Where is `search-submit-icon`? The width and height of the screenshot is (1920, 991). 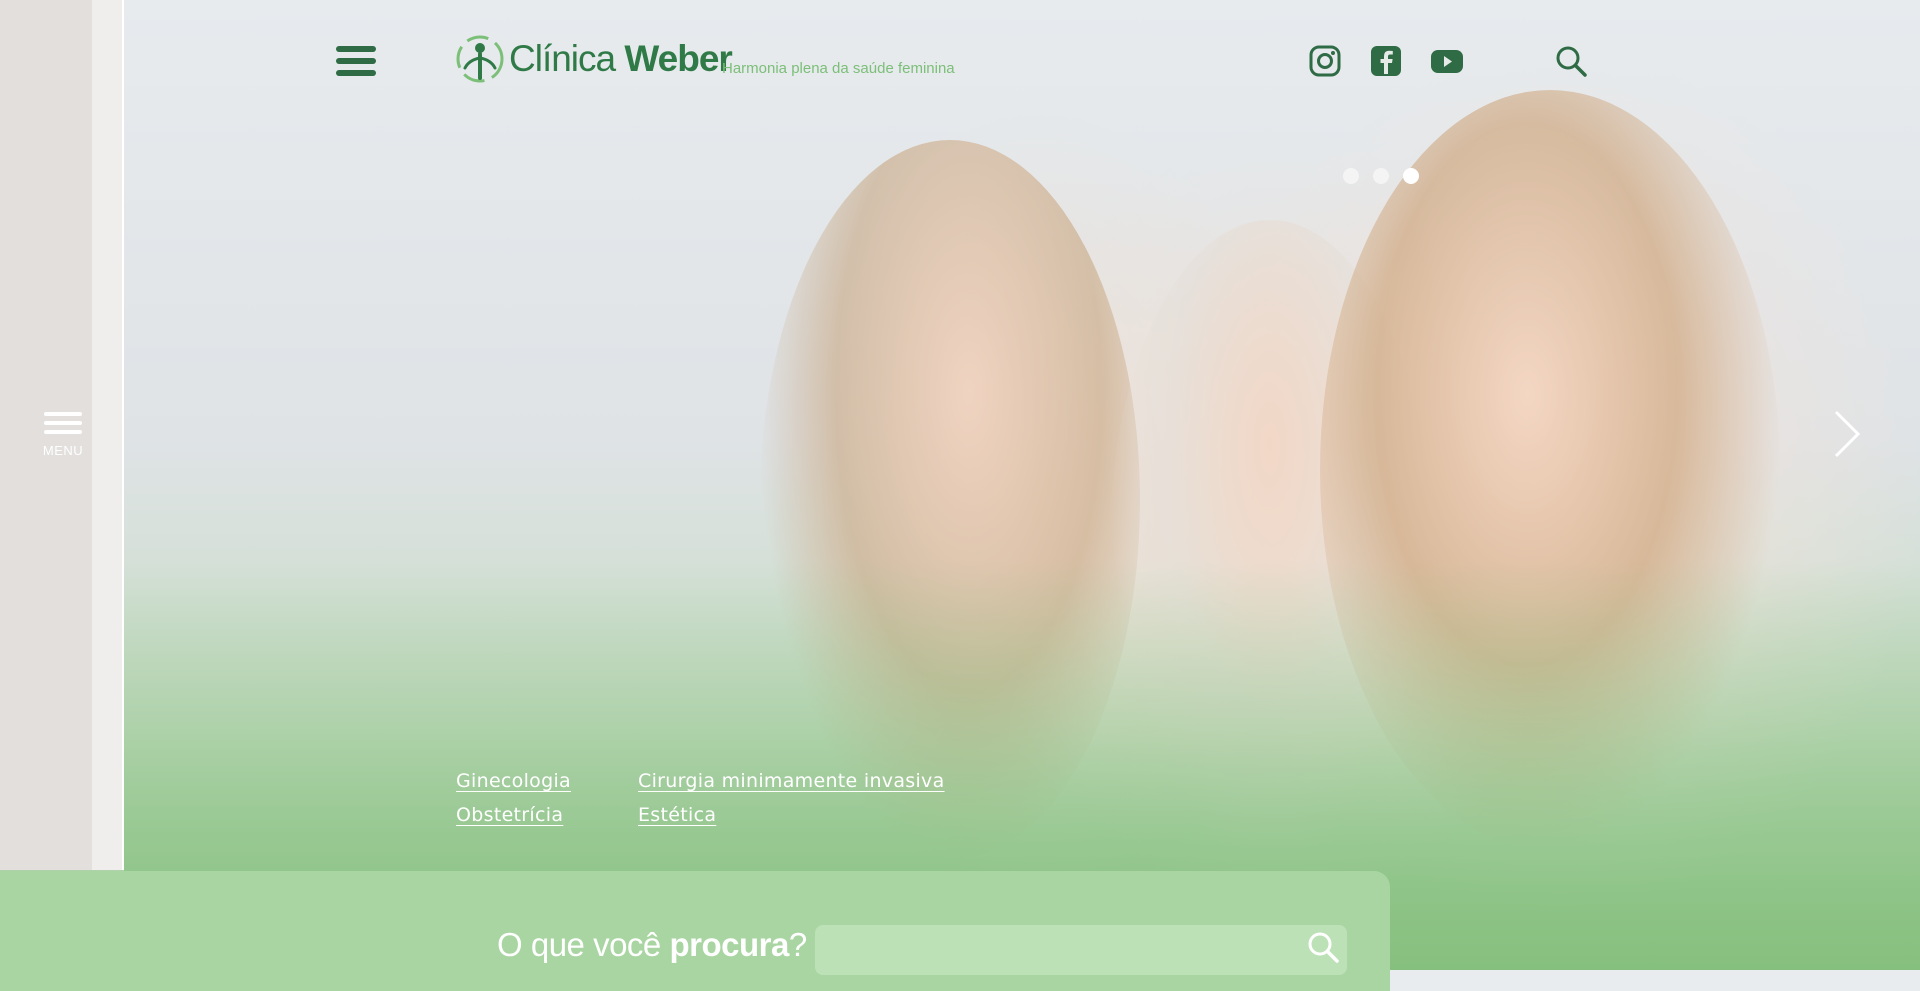
search-submit-icon is located at coordinates (1323, 947).